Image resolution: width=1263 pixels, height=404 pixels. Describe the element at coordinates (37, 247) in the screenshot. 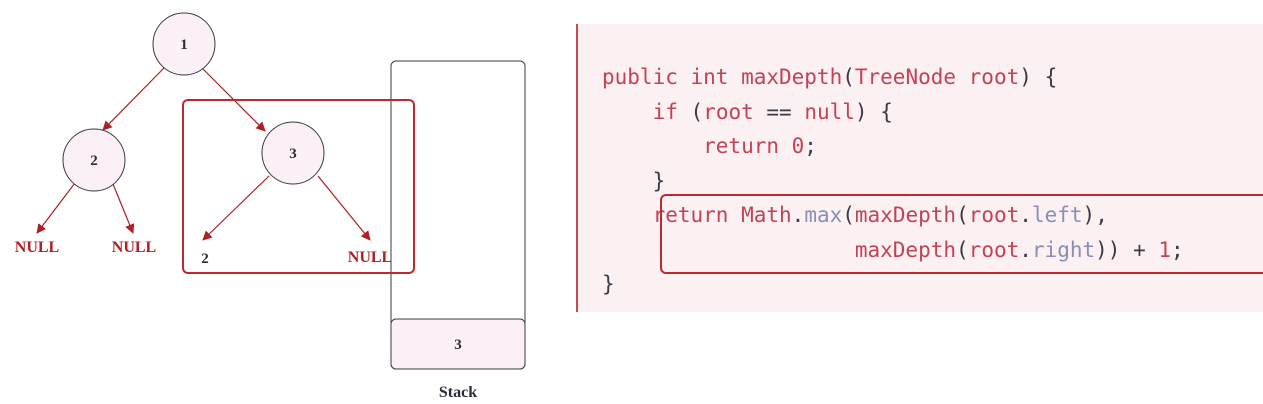

I see `null-label-2-left: NULL` at that location.